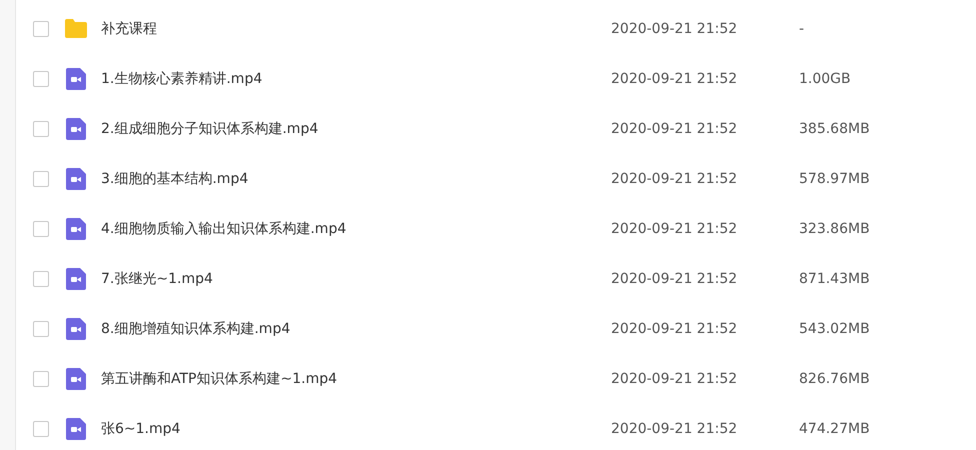  I want to click on file-name: 3.细胞的基本结构.mp4, so click(356, 179).